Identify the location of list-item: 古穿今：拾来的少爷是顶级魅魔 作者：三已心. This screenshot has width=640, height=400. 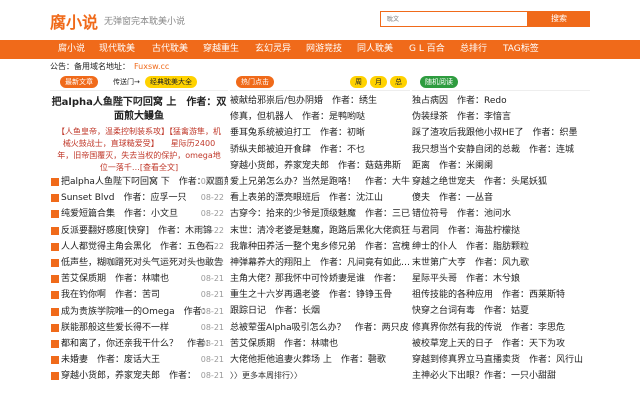
(320, 214).